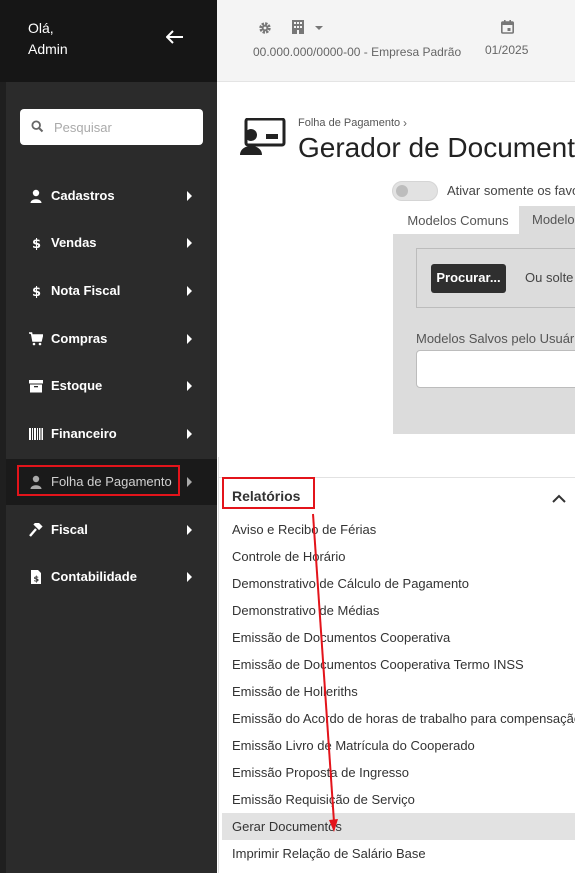 The height and width of the screenshot is (873, 575). Describe the element at coordinates (397, 772) in the screenshot. I see `menu-item: Emissão Proposta de Ingresso` at that location.